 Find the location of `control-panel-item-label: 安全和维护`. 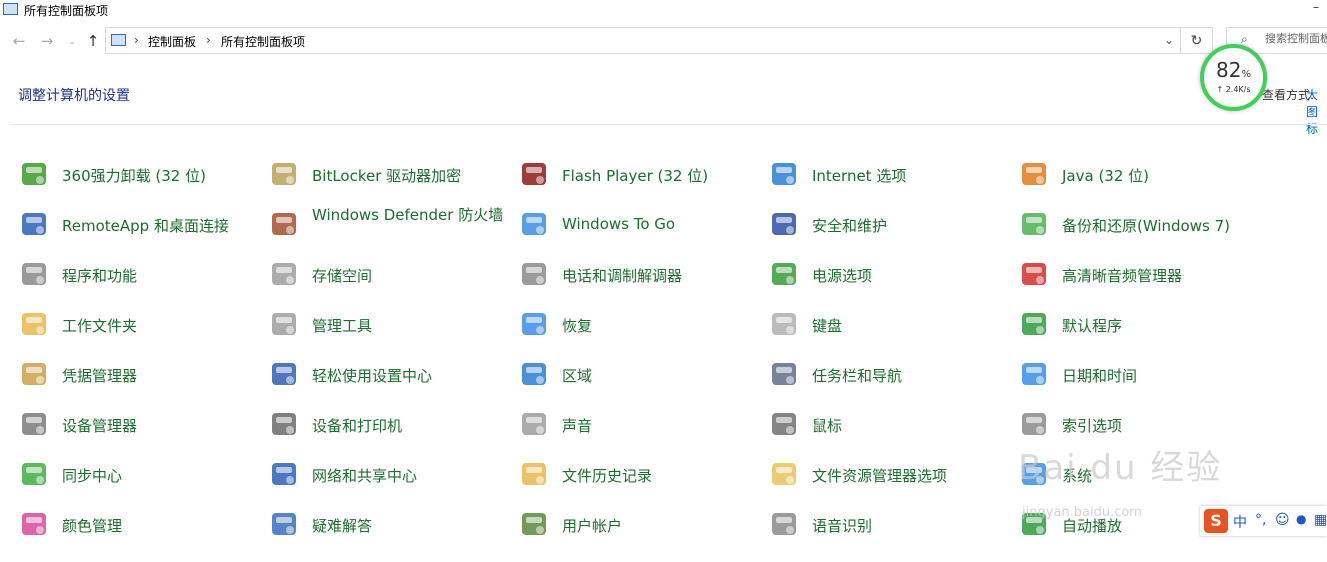

control-panel-item-label: 安全和维护 is located at coordinates (850, 226).